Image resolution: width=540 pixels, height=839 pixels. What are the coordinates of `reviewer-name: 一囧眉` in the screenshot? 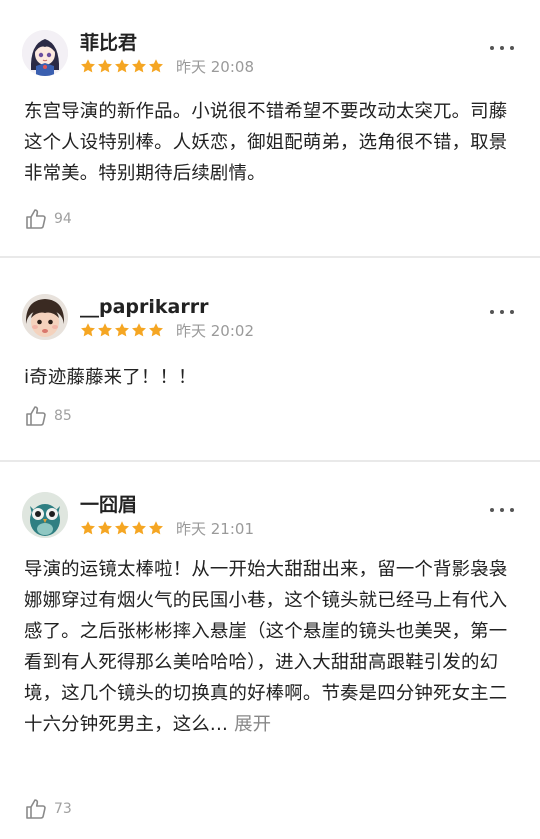 It's located at (108, 505).